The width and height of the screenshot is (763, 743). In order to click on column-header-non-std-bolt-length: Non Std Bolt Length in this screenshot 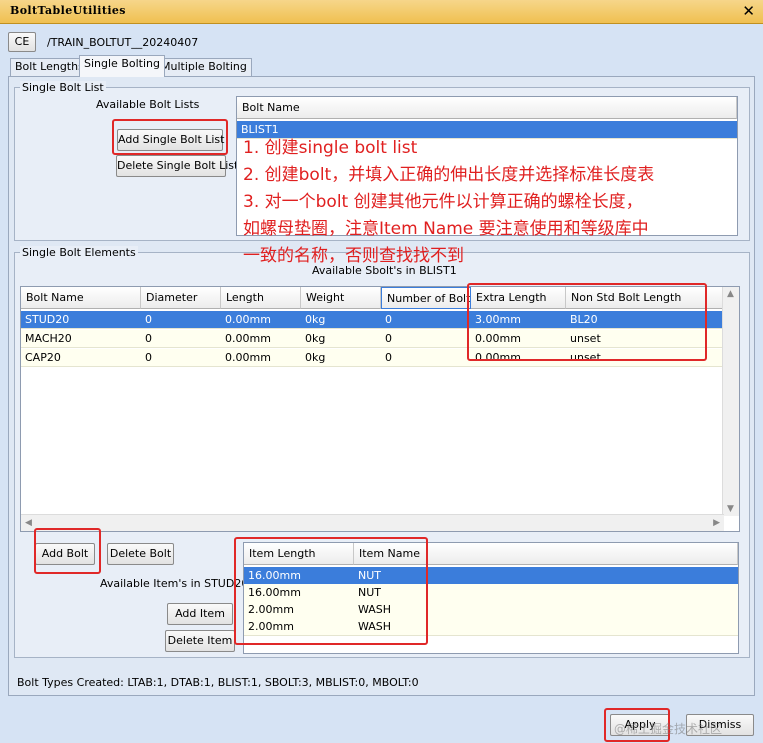, I will do `click(645, 298)`.